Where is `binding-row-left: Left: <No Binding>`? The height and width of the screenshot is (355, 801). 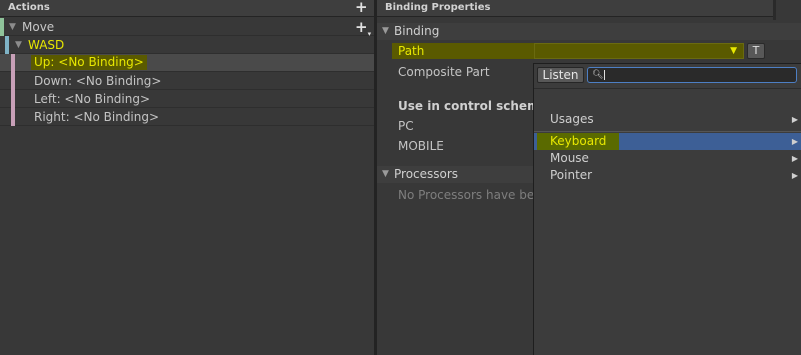
binding-row-left: Left: <No Binding> is located at coordinates (187, 99).